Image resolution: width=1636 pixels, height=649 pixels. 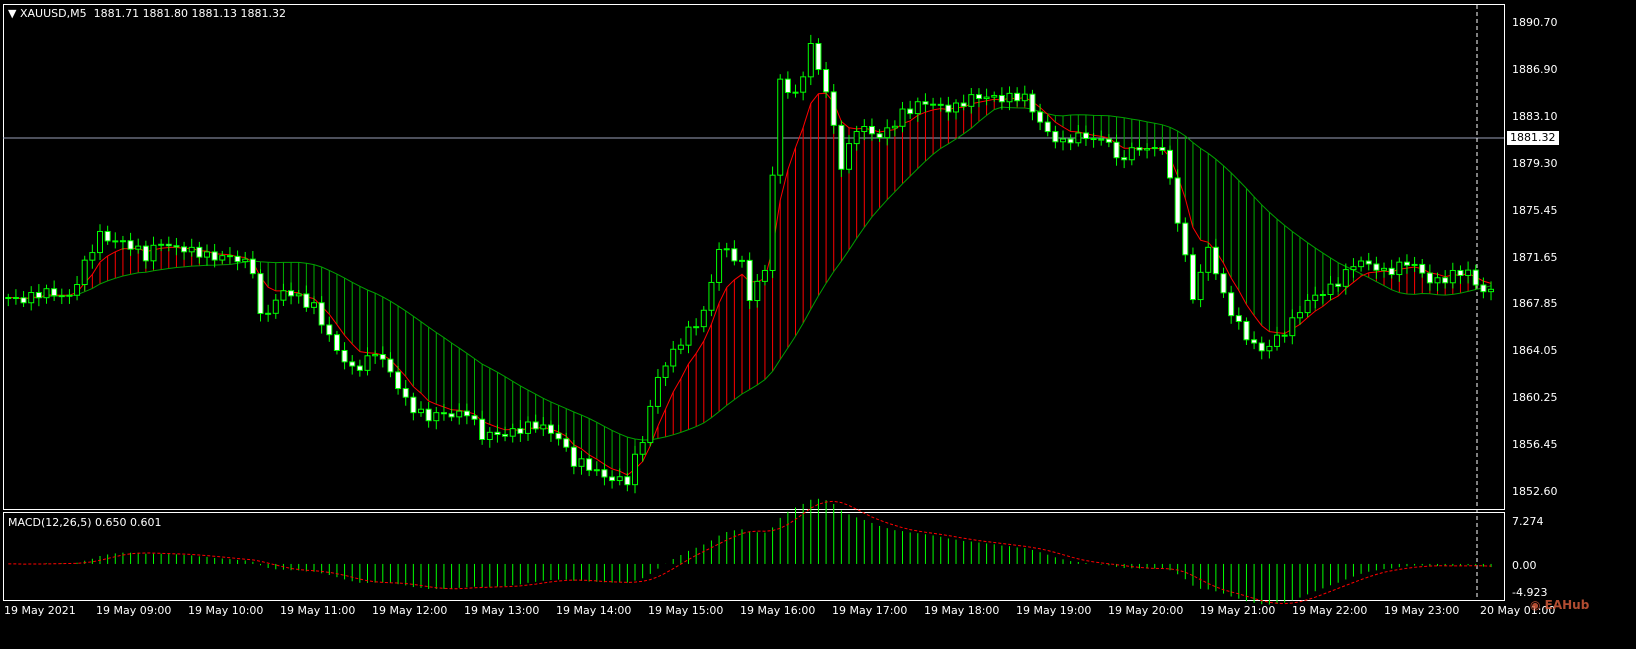 What do you see at coordinates (1528, 521) in the screenshot?
I see `macd-tick-label: 7.274` at bounding box center [1528, 521].